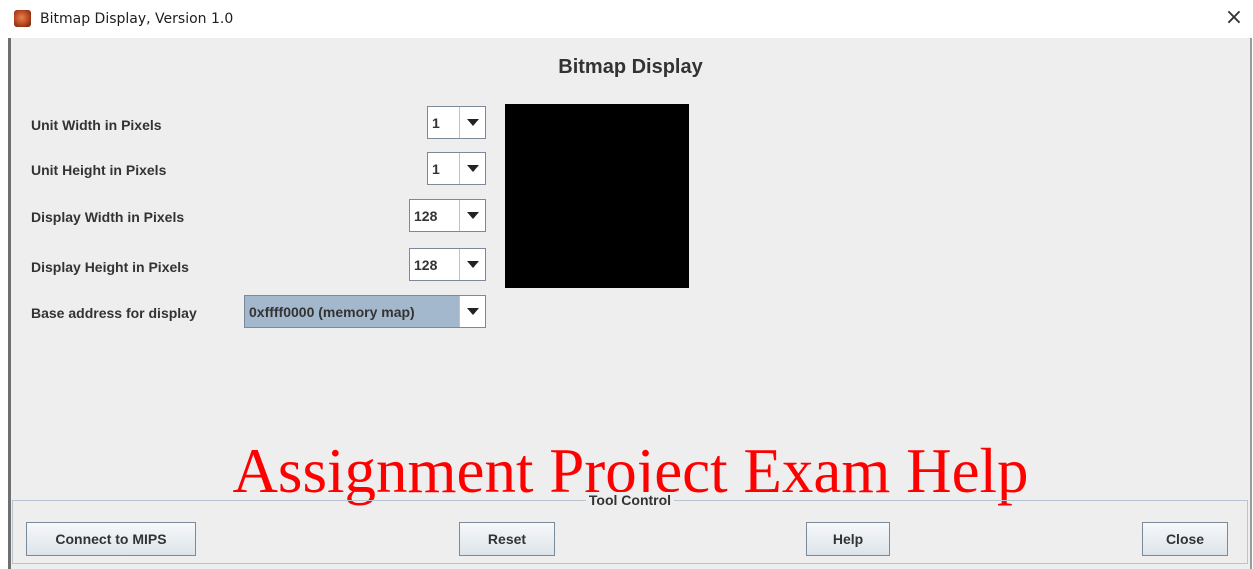 This screenshot has height=569, width=1253. Describe the element at coordinates (630, 528) in the screenshot. I see `tool-control-group: Tool Control` at that location.